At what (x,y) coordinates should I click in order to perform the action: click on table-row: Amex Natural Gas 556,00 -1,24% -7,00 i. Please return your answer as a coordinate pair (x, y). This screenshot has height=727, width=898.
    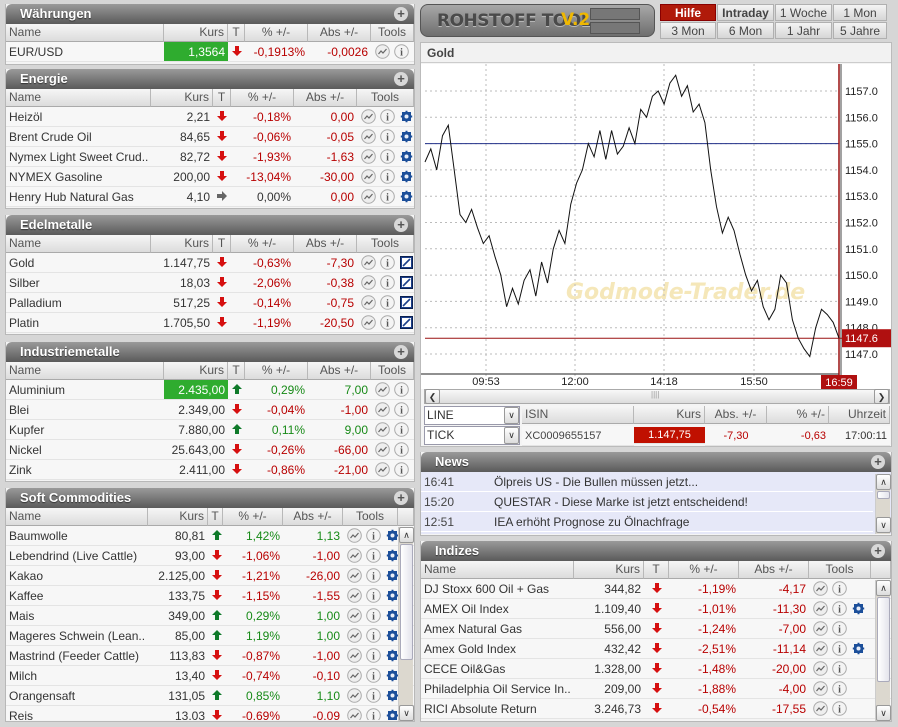
    Looking at the image, I should click on (656, 629).